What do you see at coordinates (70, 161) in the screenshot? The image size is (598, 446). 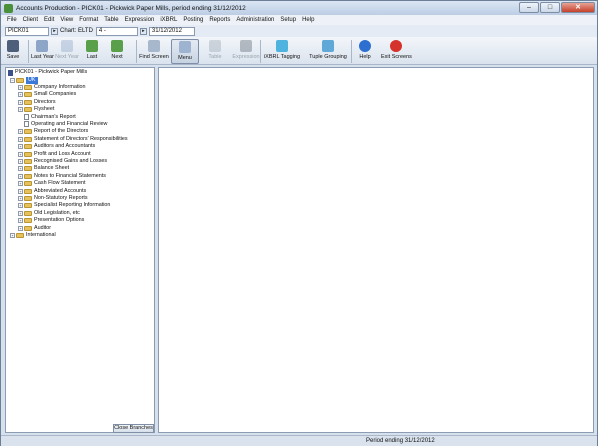 I see `tree-item-label: Recognised Gains and Losses` at bounding box center [70, 161].